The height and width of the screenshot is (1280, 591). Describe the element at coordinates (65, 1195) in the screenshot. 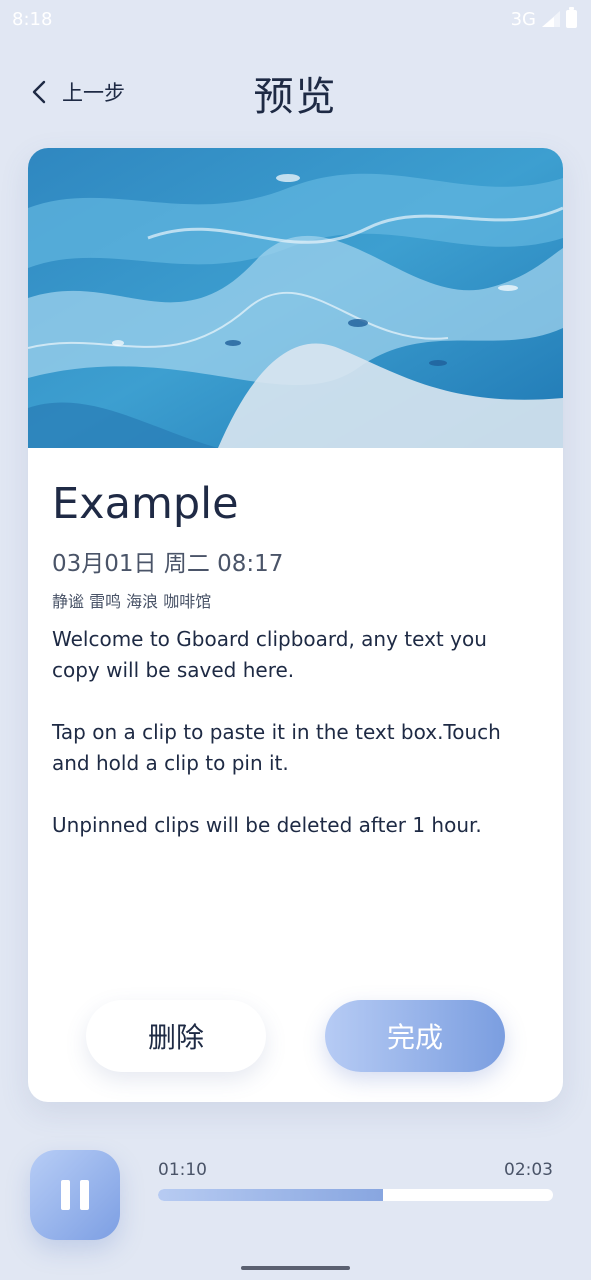

I see `pause-icon` at that location.